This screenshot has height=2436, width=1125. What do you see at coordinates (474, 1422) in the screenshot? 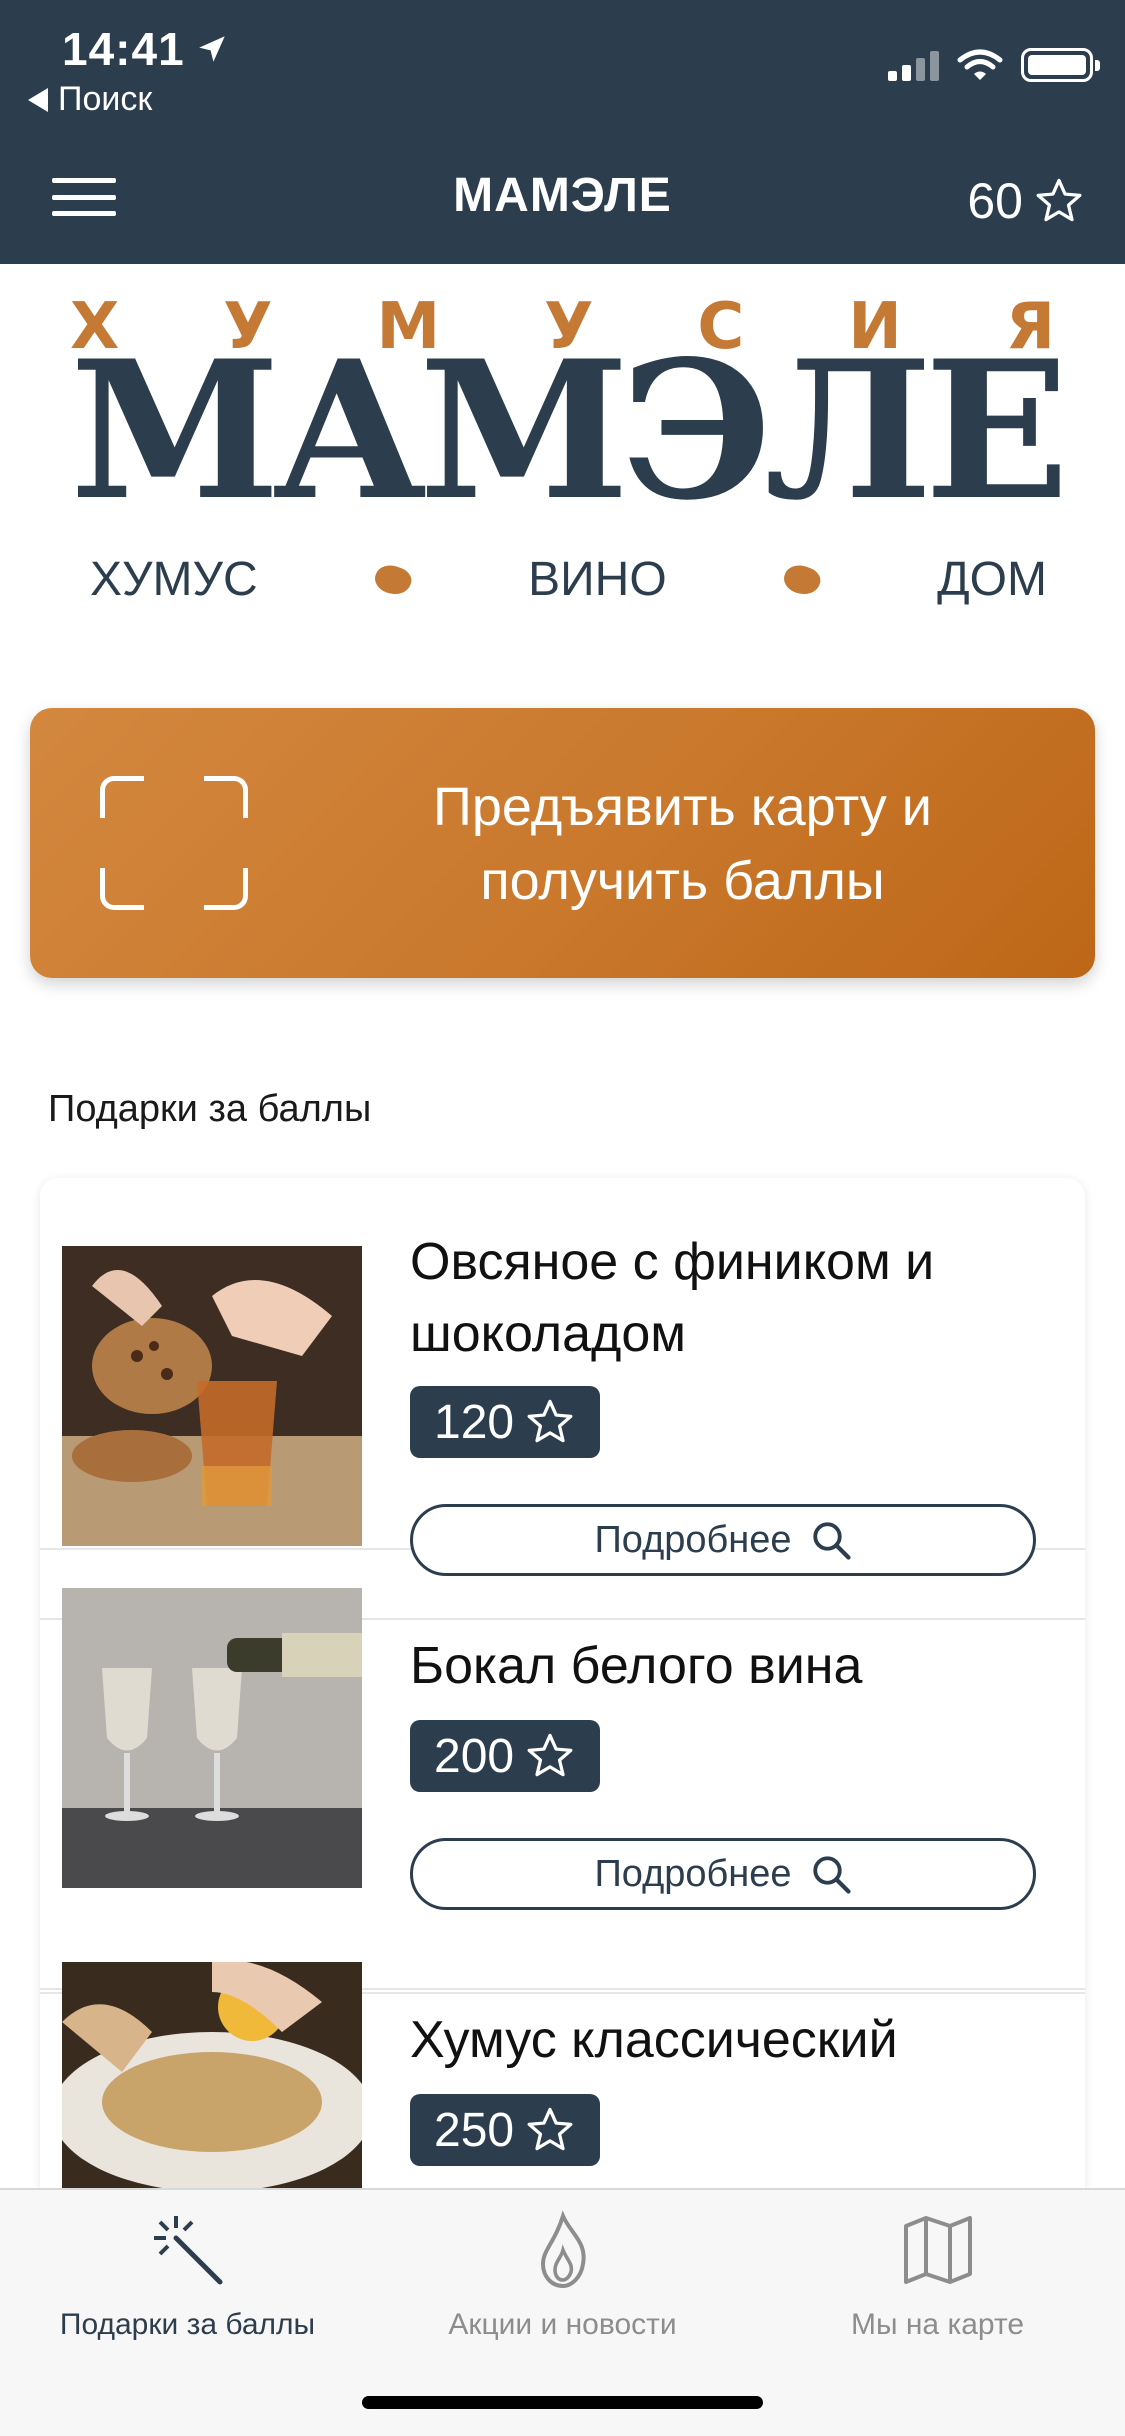
I see `gift-price: 120` at bounding box center [474, 1422].